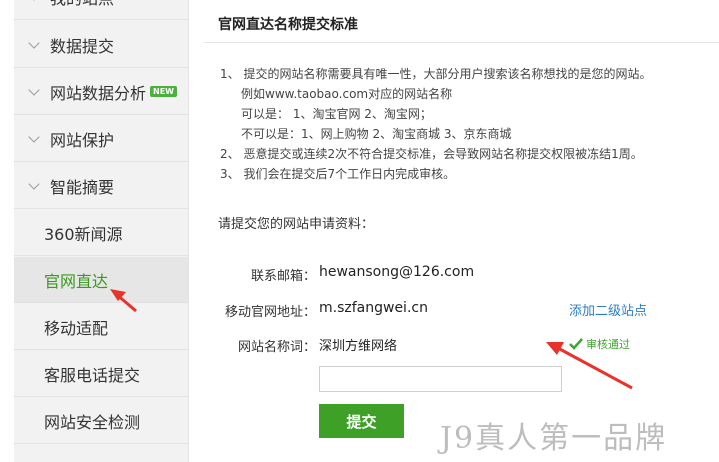 The image size is (719, 462). I want to click on site-name-input, so click(440, 379).